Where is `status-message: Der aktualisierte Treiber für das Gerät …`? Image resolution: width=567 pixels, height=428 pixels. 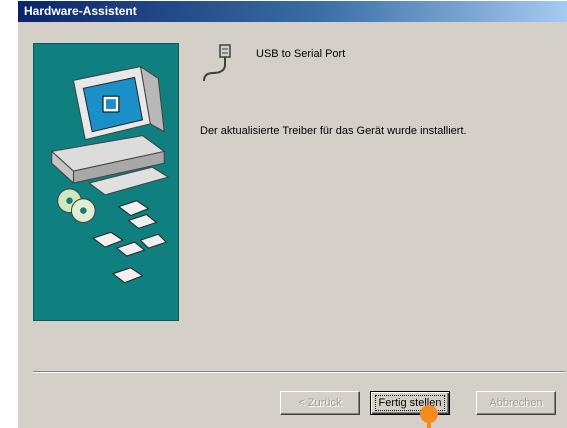
status-message: Der aktualisierte Treiber für das Gerät … is located at coordinates (333, 131).